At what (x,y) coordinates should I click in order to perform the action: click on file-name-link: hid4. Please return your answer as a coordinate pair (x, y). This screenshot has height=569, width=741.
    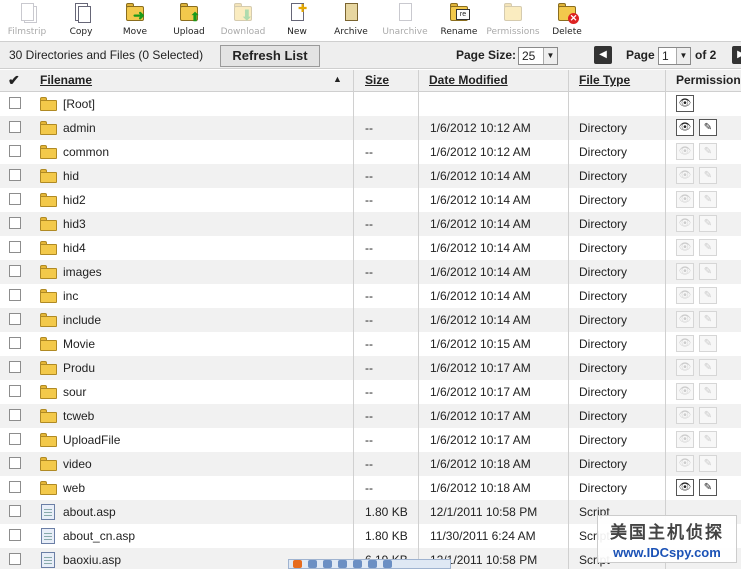
    Looking at the image, I should click on (74, 248).